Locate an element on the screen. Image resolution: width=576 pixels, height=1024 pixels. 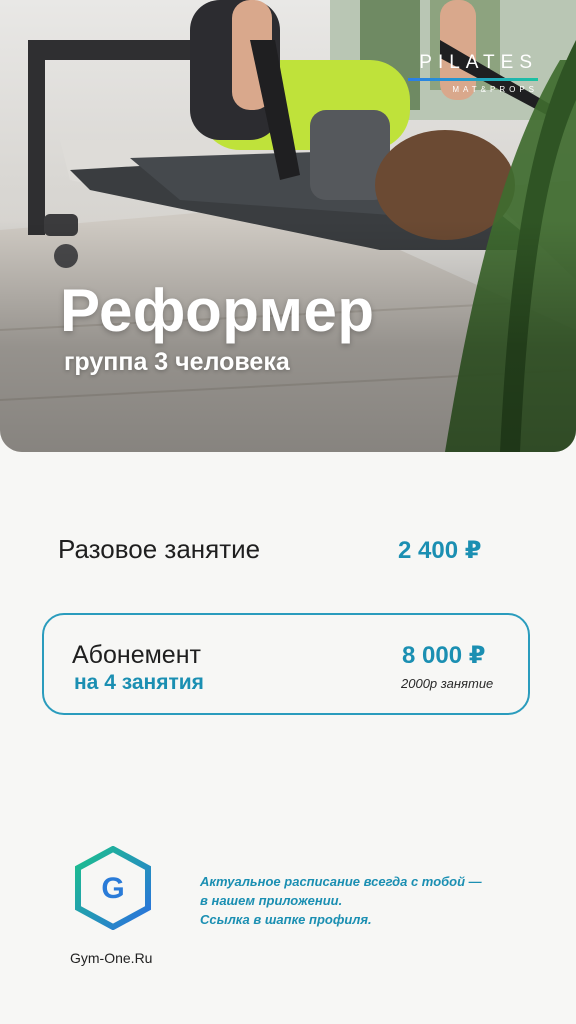
promo-line: в нашем приложении. is located at coordinates (271, 900).